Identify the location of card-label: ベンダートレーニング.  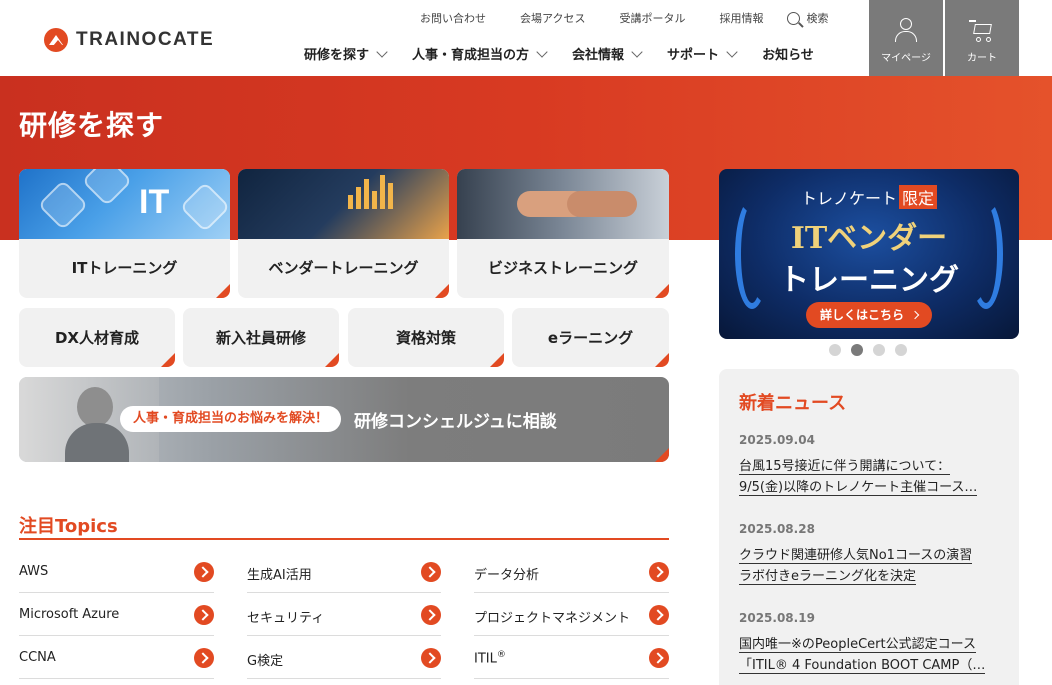
(343, 268).